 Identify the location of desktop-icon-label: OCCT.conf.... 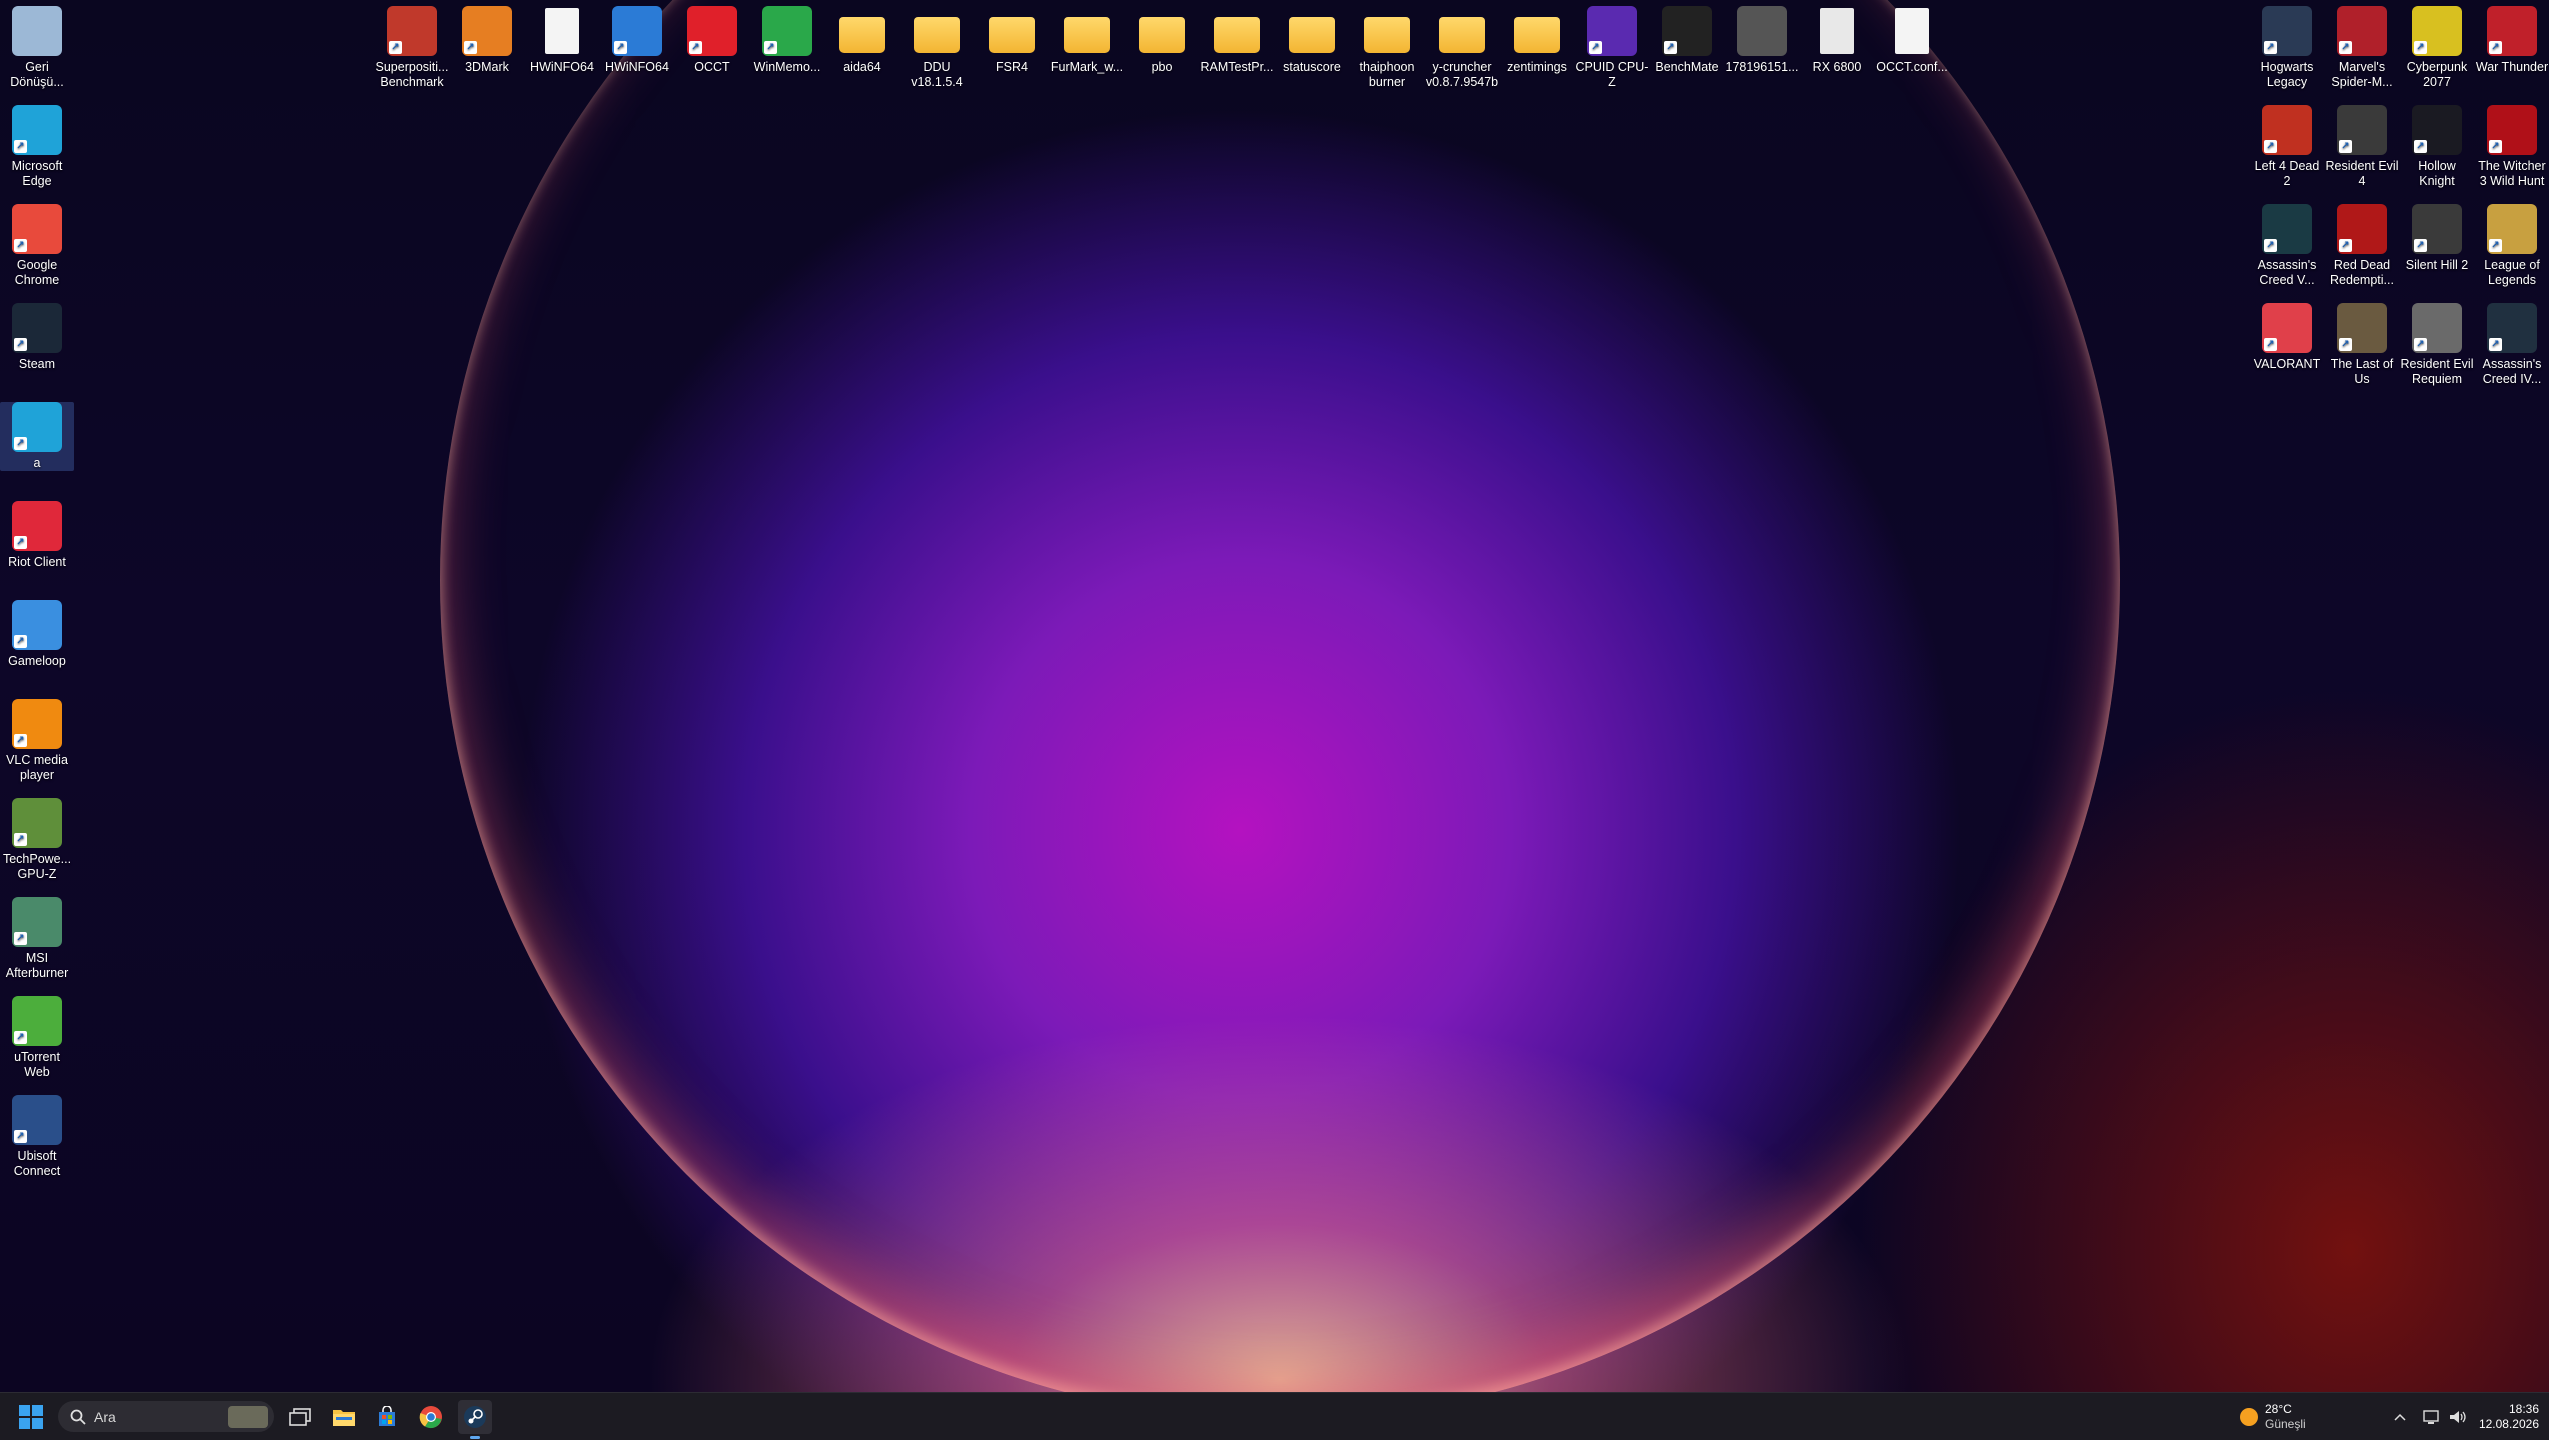
(1912, 67).